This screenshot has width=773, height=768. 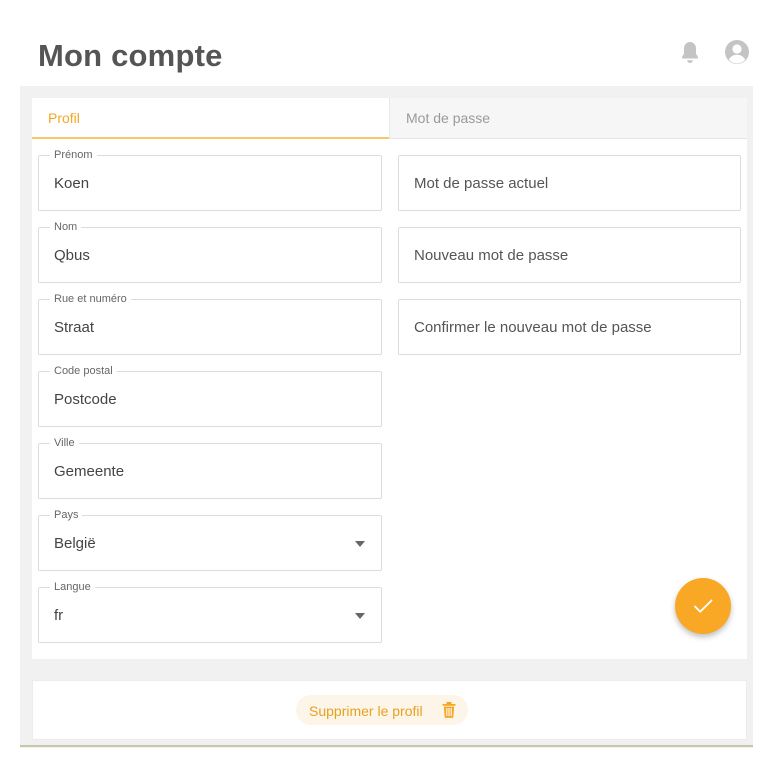 What do you see at coordinates (90, 299) in the screenshot?
I see `street-label: Rue et numéro` at bounding box center [90, 299].